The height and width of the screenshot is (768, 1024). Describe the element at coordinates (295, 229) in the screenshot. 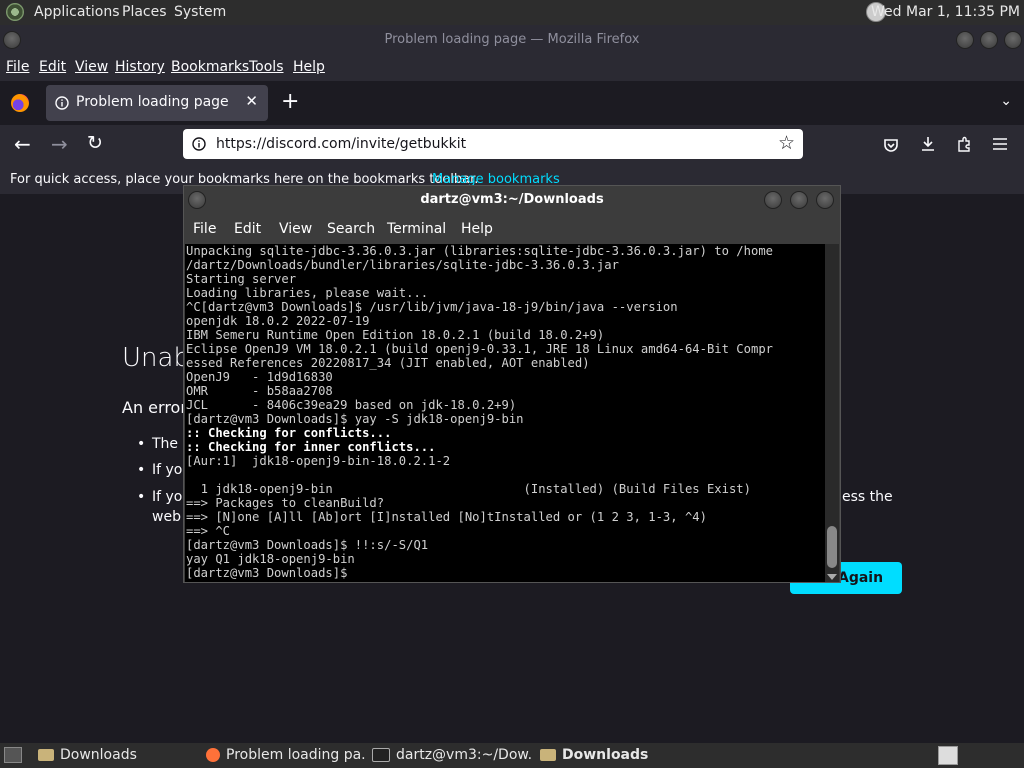

I see `term-menu-view: View` at that location.